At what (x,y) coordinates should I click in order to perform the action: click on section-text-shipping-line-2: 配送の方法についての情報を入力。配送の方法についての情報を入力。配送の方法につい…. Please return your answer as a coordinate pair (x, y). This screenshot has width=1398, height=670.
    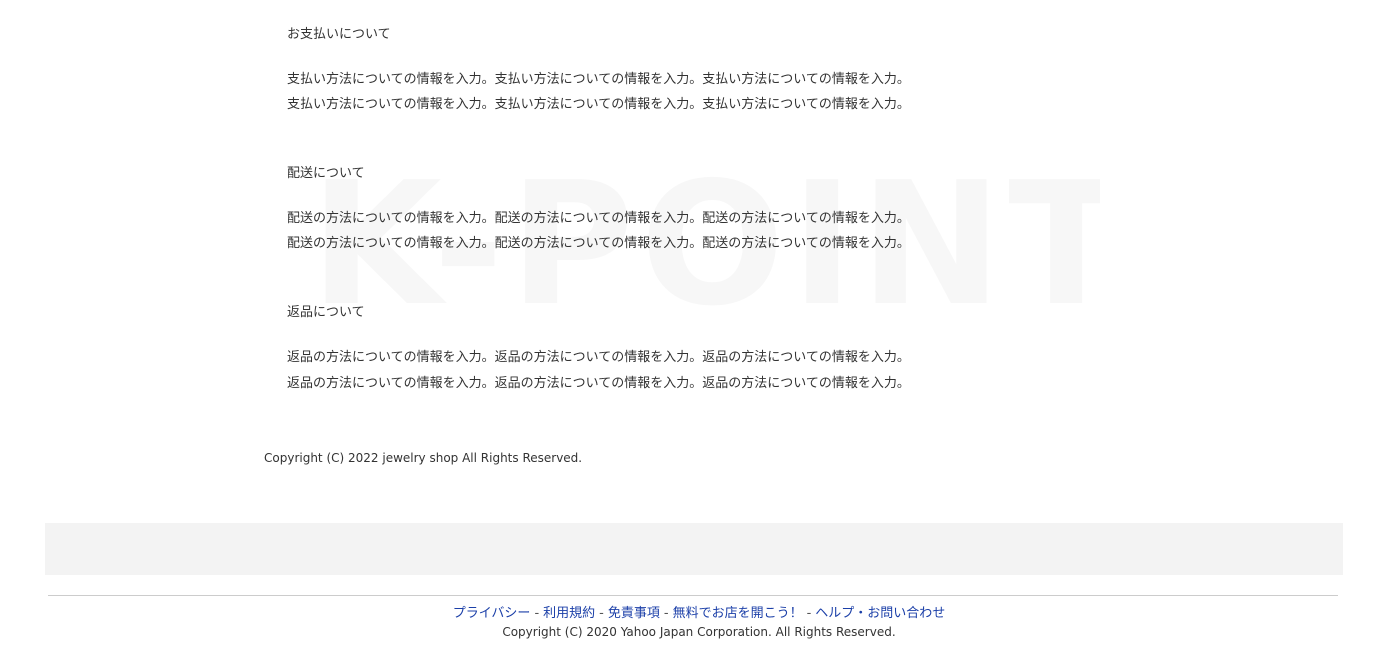
    Looking at the image, I should click on (598, 243).